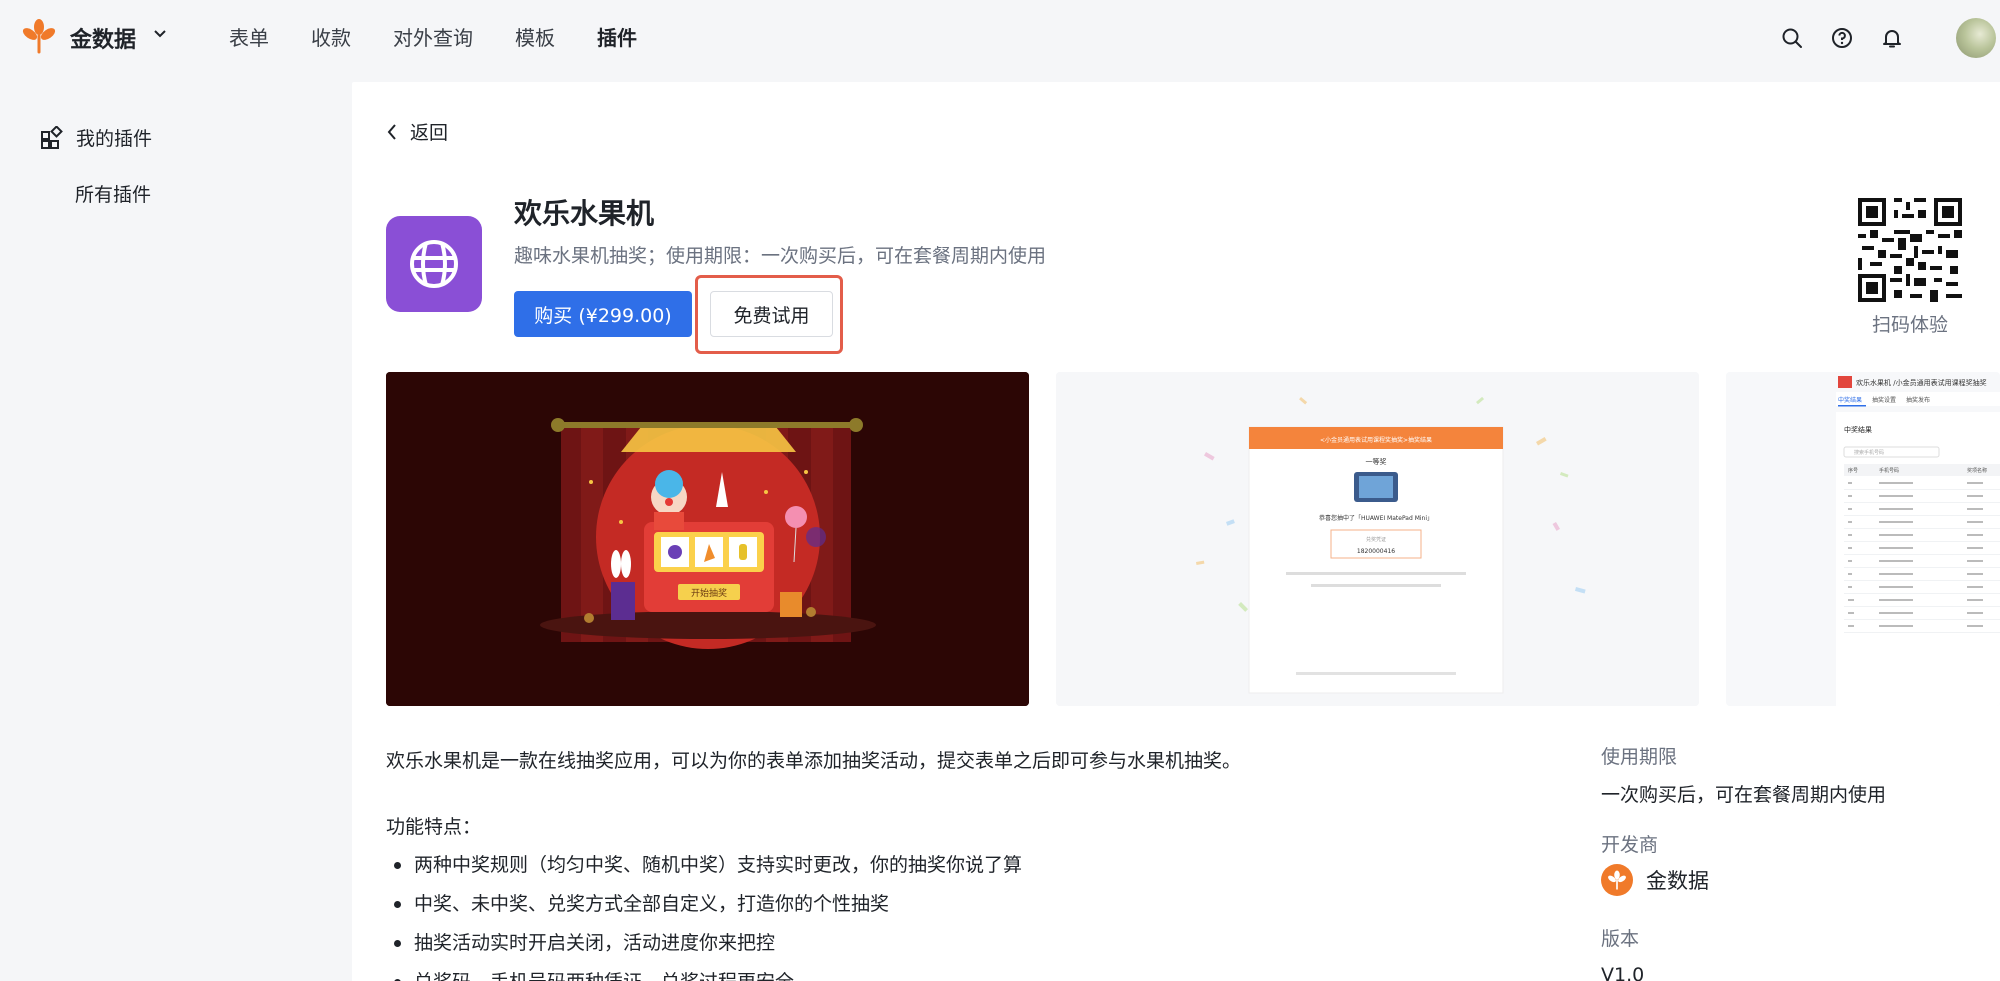 The height and width of the screenshot is (981, 2000). I want to click on small-tab-2: 抽奖设置, so click(1884, 400).